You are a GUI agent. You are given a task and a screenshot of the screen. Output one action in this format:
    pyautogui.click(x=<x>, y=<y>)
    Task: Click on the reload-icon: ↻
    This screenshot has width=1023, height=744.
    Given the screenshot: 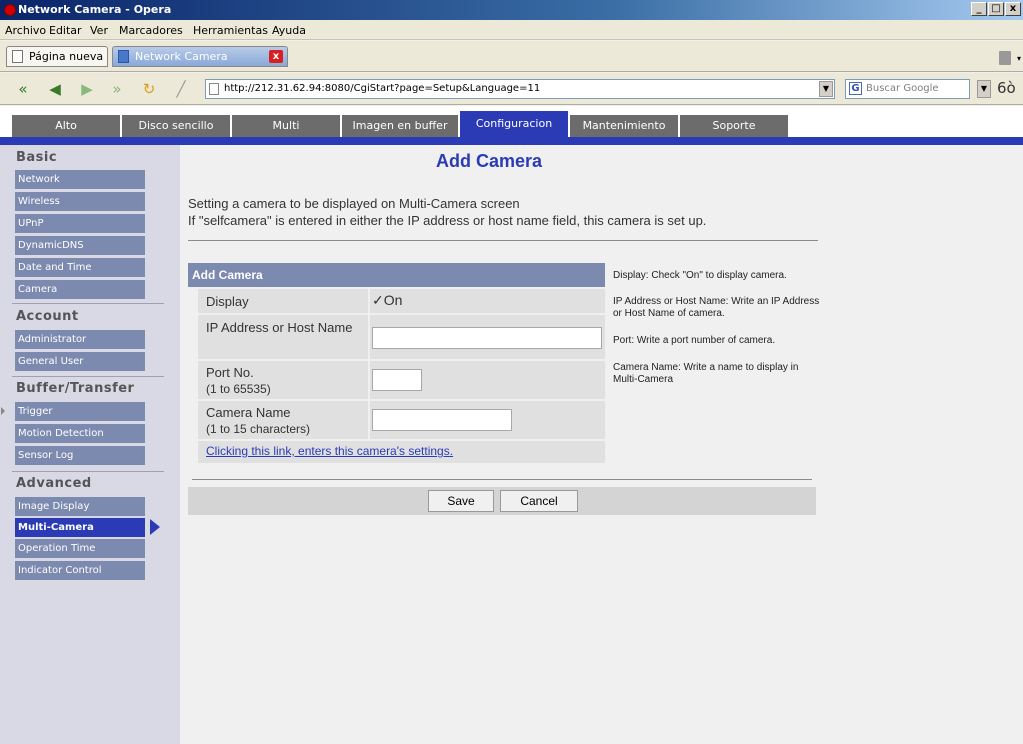 What is the action you would take?
    pyautogui.click(x=149, y=89)
    